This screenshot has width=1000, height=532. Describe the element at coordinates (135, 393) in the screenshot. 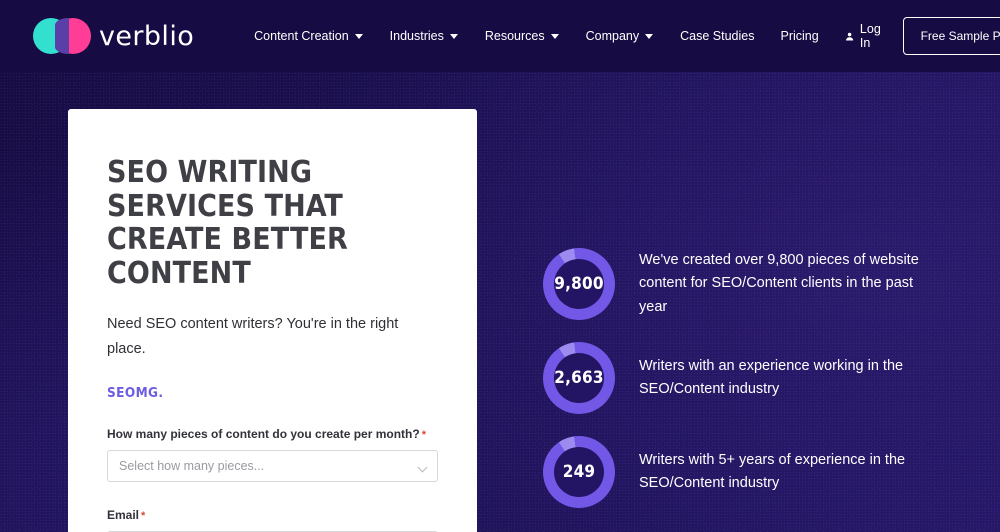

I see `seomg-tagline: SEOMG.` at that location.